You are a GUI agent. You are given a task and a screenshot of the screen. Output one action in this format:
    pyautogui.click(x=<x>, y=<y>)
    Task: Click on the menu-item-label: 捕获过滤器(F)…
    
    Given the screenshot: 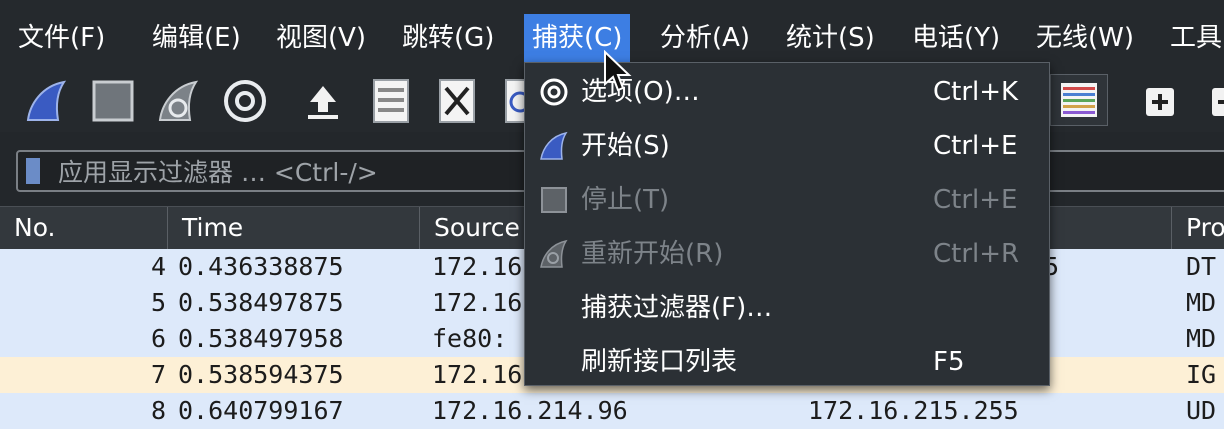 What is the action you would take?
    pyautogui.click(x=677, y=308)
    